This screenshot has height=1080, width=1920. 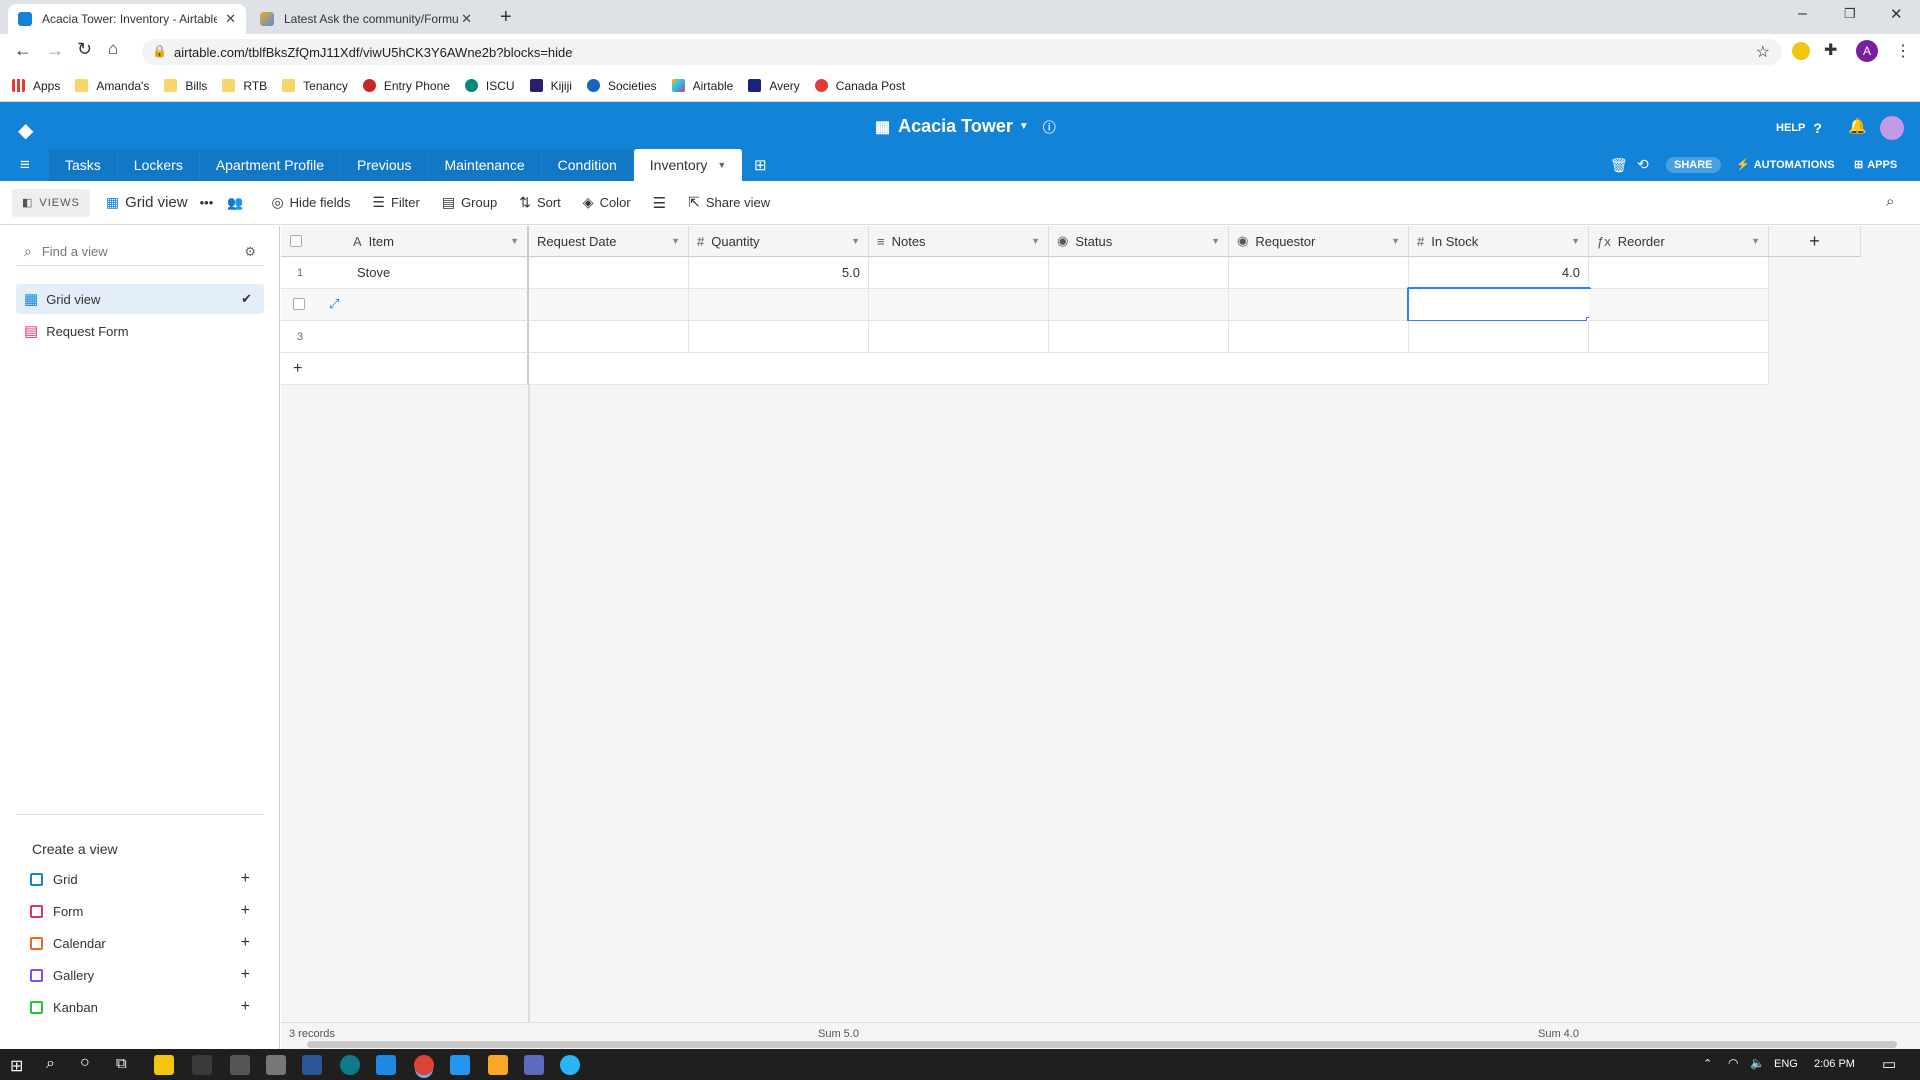 What do you see at coordinates (1319, 337) in the screenshot?
I see `cell-requestor` at bounding box center [1319, 337].